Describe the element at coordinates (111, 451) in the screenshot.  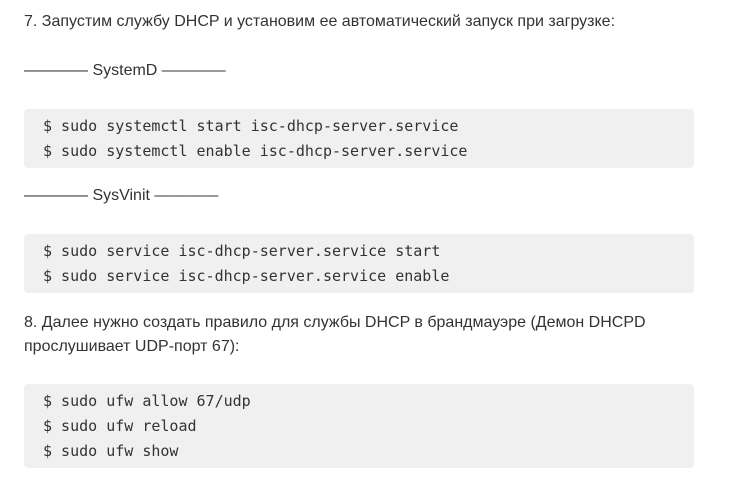
I see `code-line: $ sudo ufw show` at that location.